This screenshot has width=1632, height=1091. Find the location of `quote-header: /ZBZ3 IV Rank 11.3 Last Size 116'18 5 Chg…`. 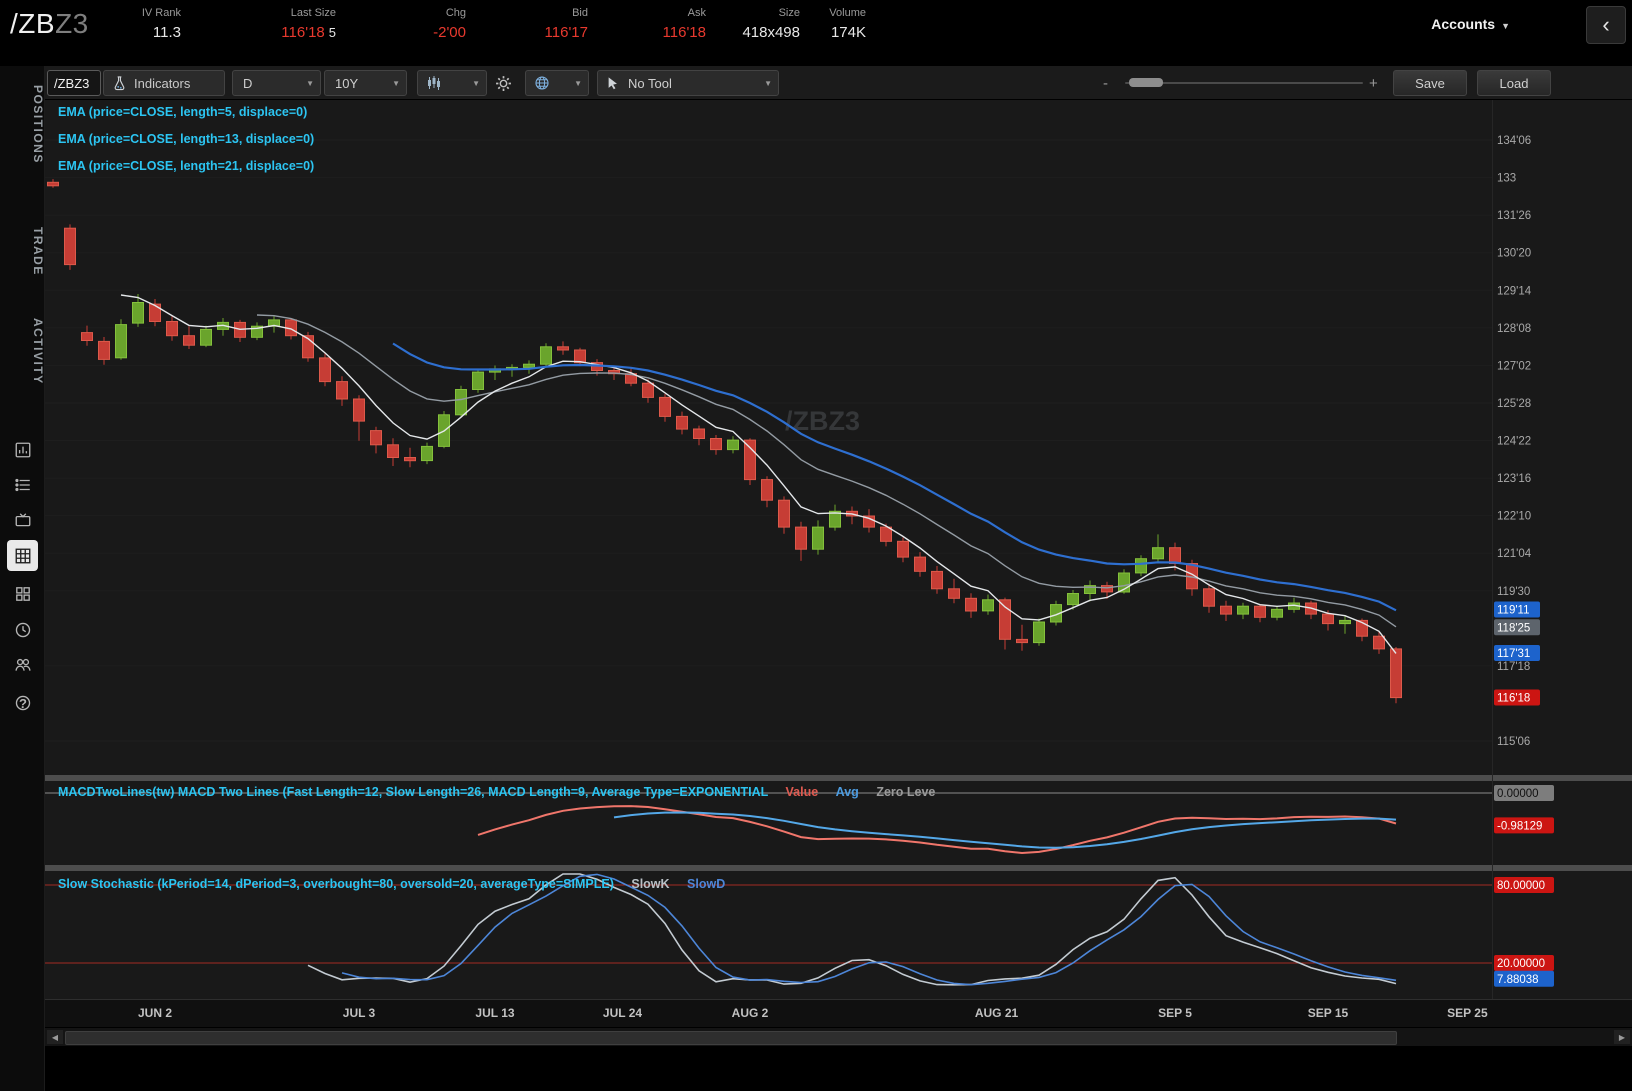

quote-header: /ZBZ3 IV Rank 11.3 Last Size 116'18 5 Chg… is located at coordinates (816, 33).